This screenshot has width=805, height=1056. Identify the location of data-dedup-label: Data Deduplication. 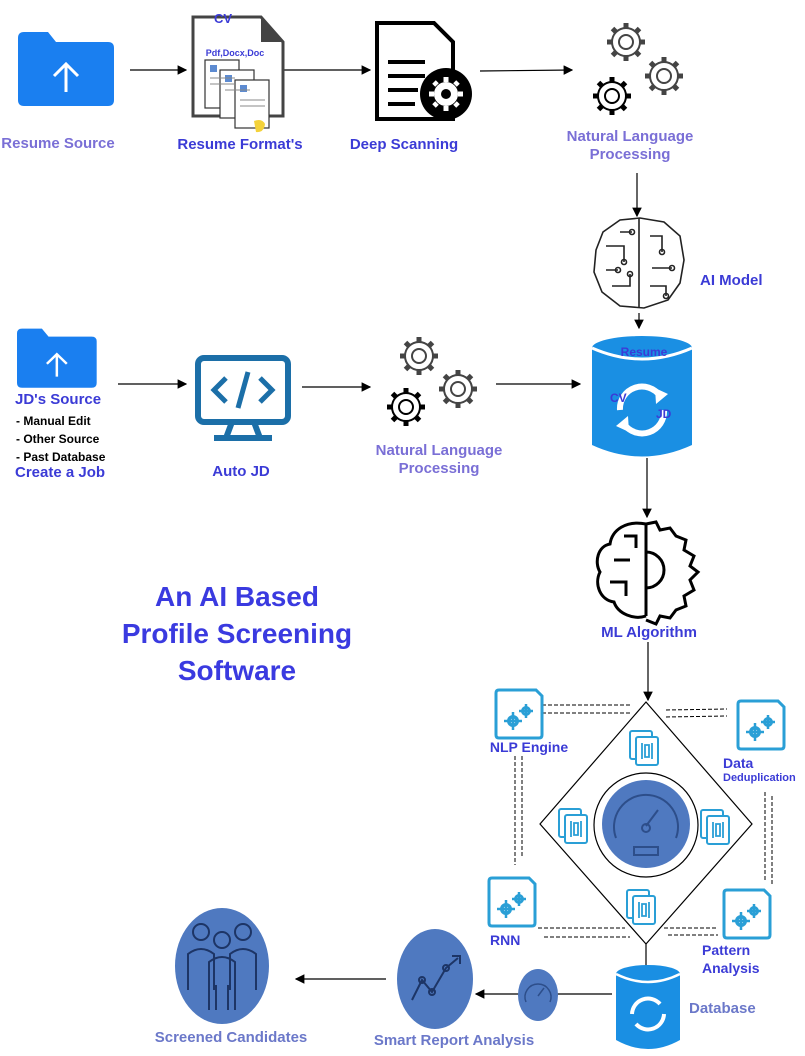
(759, 770).